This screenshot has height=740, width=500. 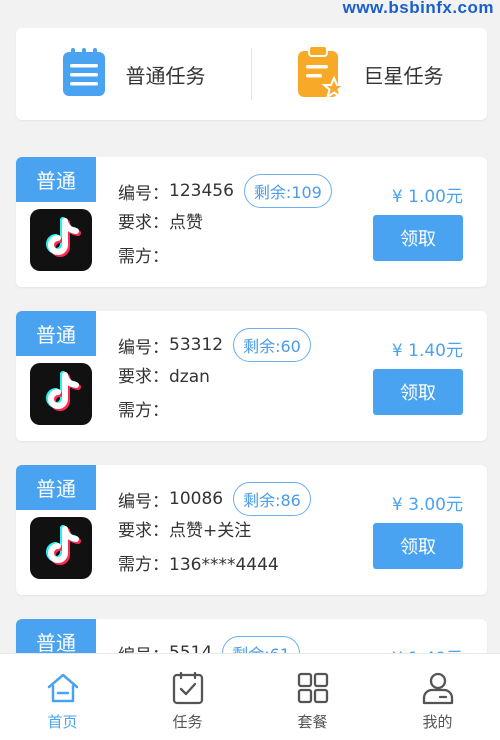 What do you see at coordinates (312, 722) in the screenshot?
I see `nav-package-label: 套餐` at bounding box center [312, 722].